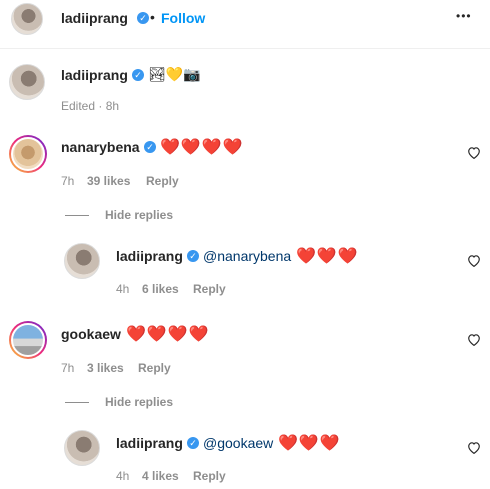 Image resolution: width=490 pixels, height=489 pixels. What do you see at coordinates (91, 334) in the screenshot?
I see `comment-username: gookaew` at bounding box center [91, 334].